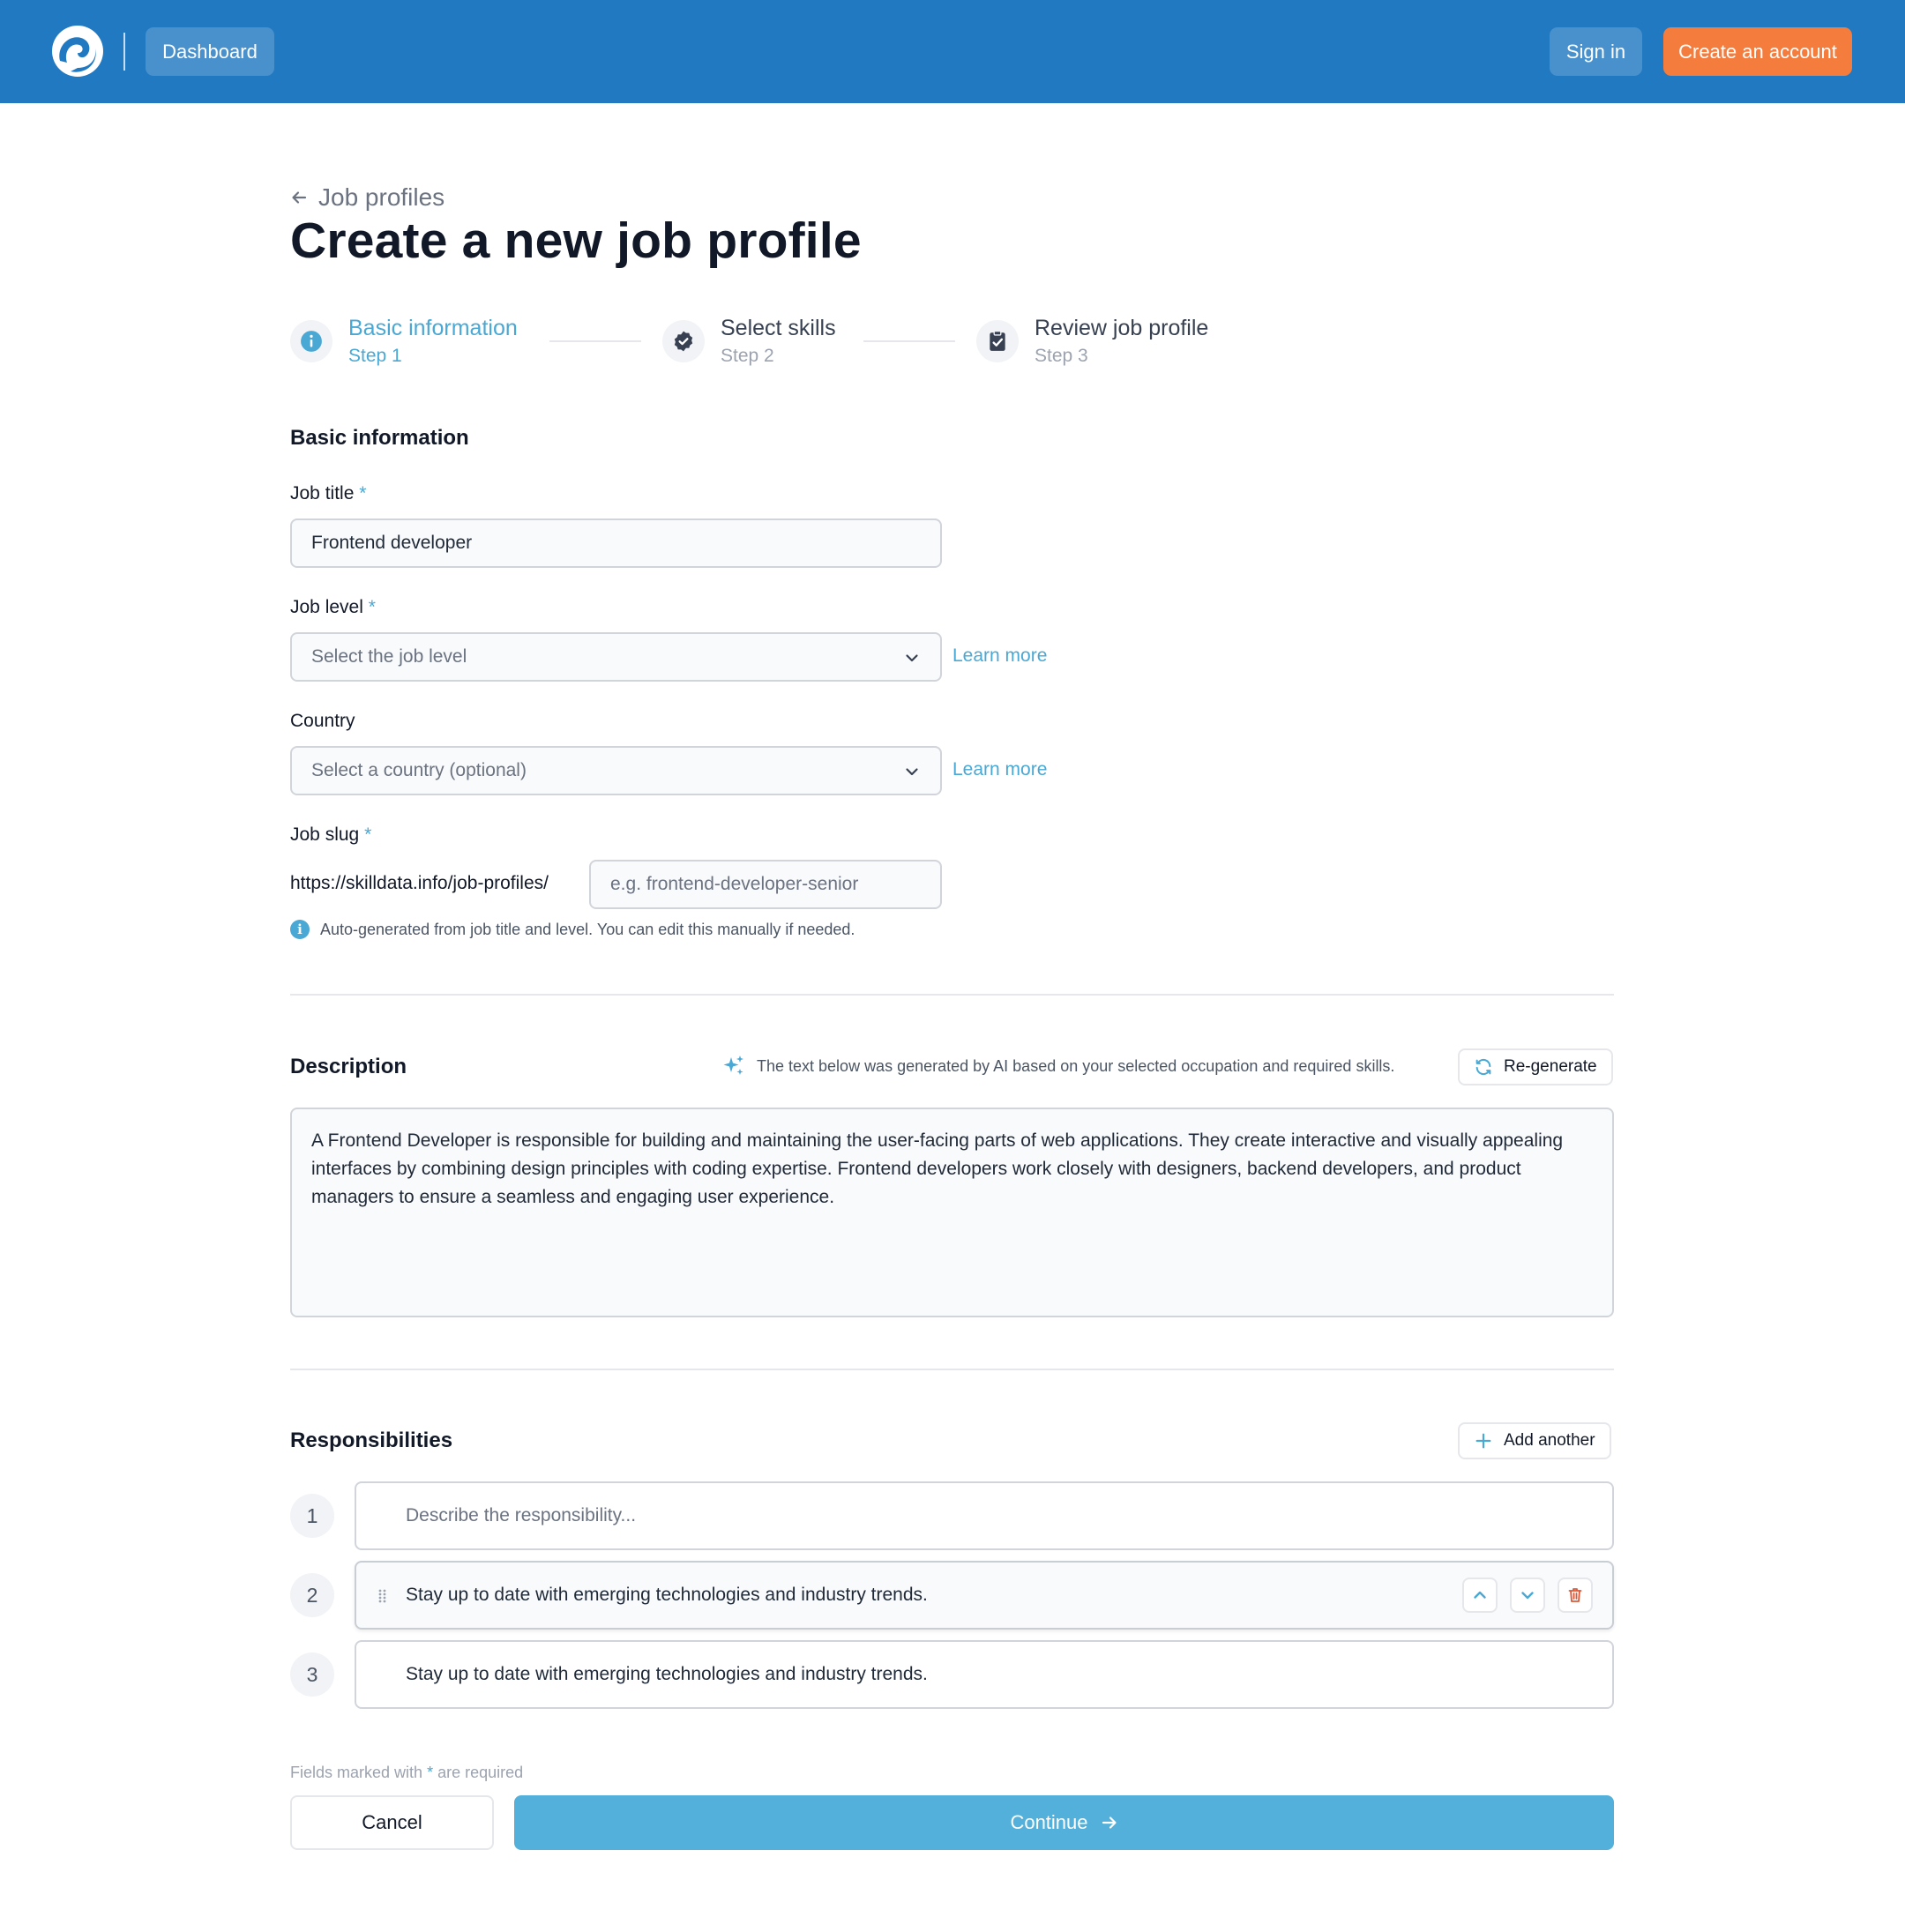  What do you see at coordinates (616, 657) in the screenshot?
I see `job-level-select: Select the job level` at bounding box center [616, 657].